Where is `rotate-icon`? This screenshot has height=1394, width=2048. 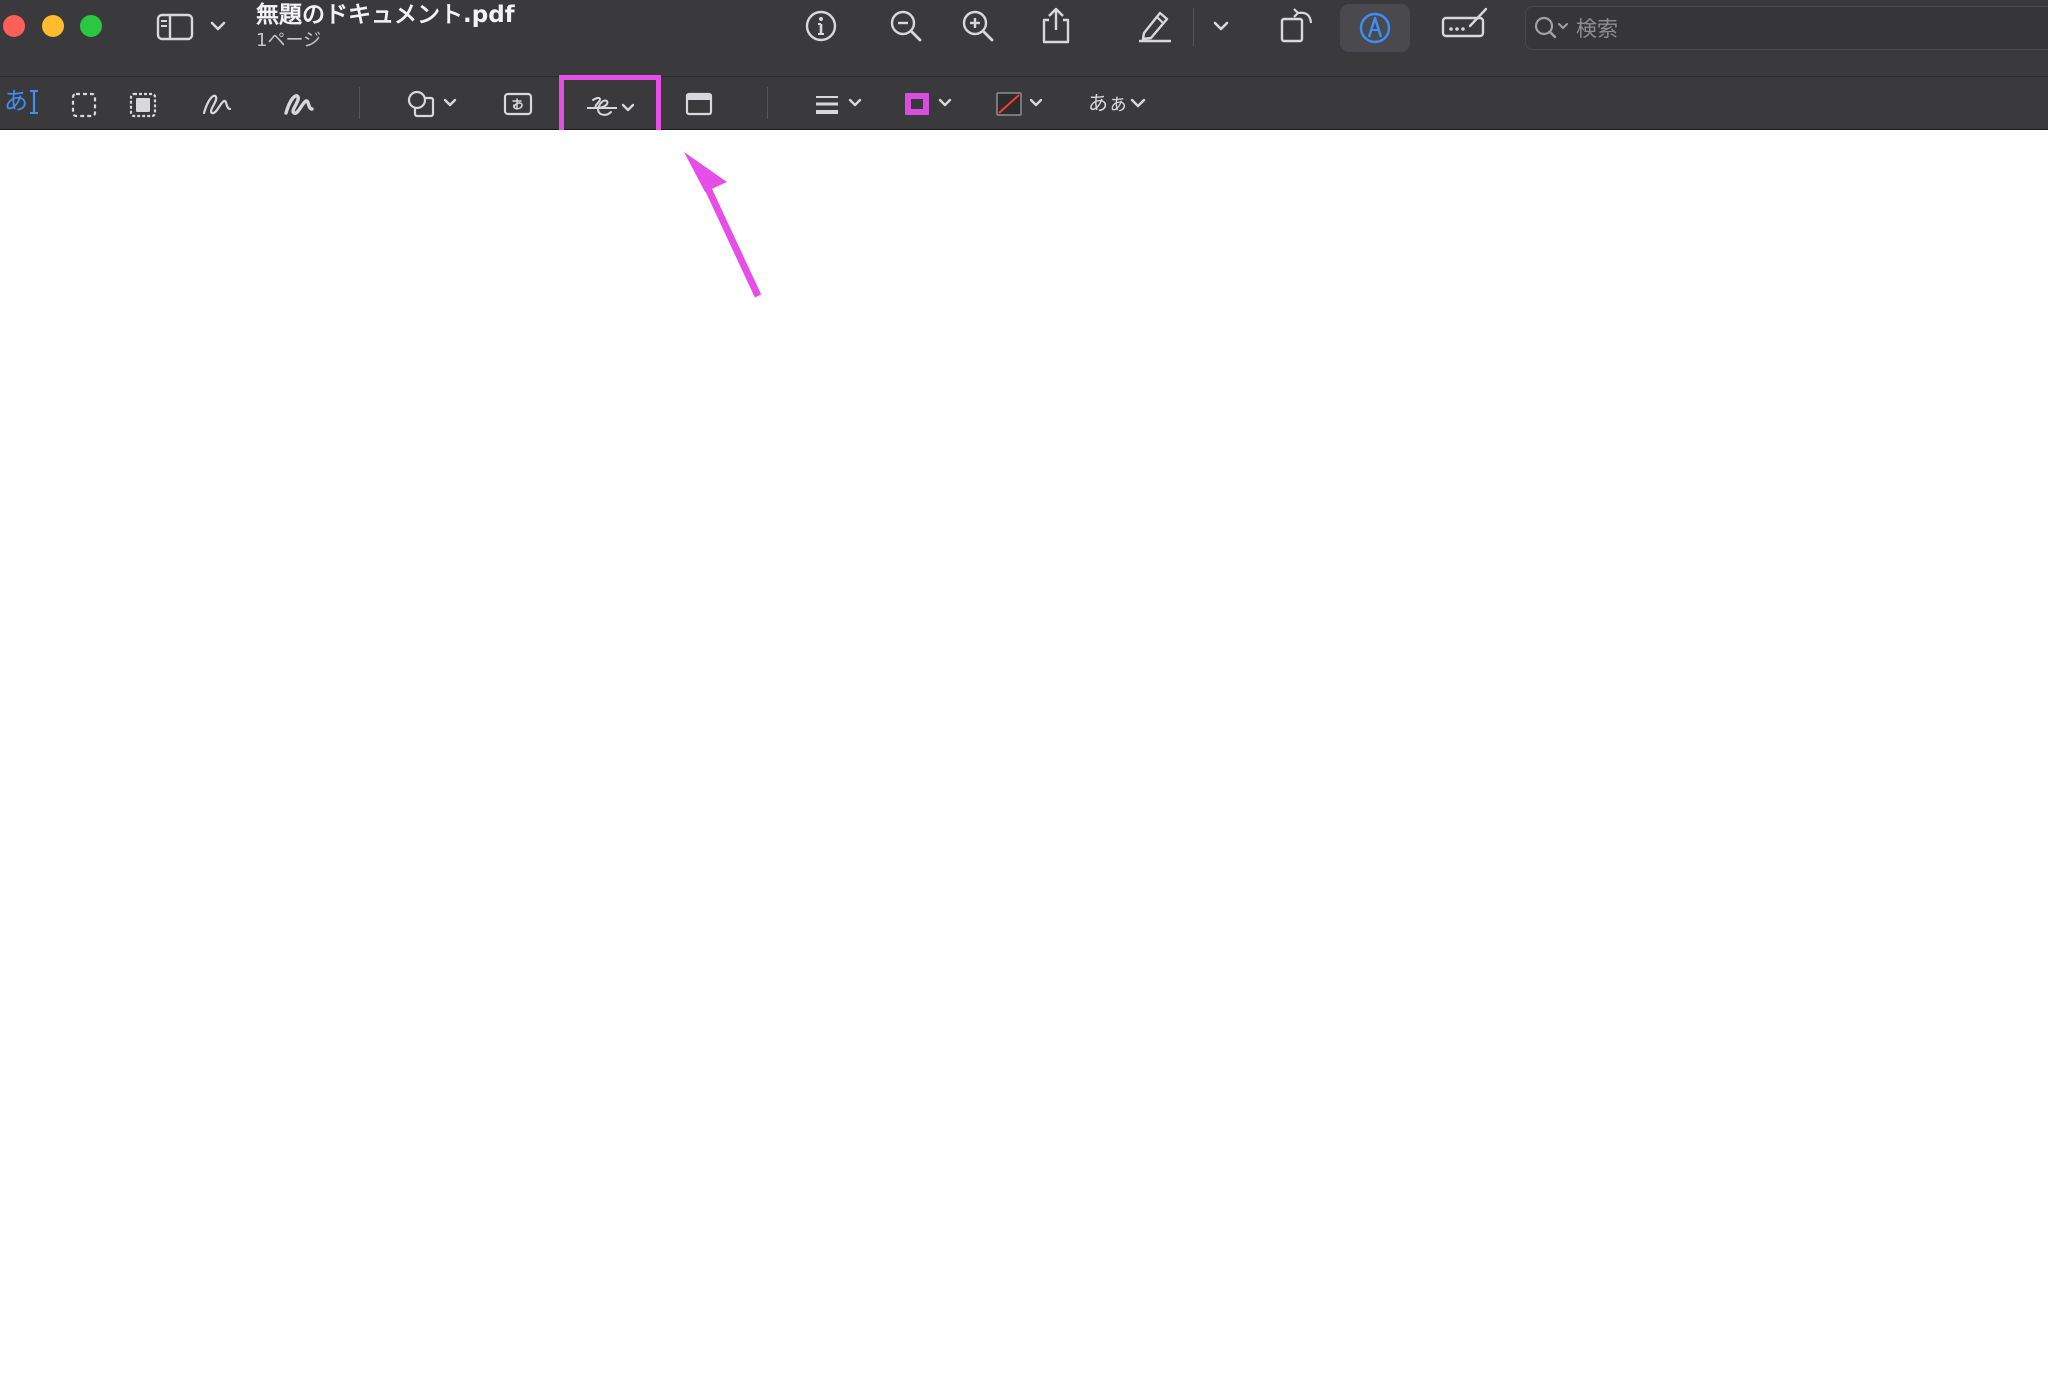
rotate-icon is located at coordinates (1296, 25).